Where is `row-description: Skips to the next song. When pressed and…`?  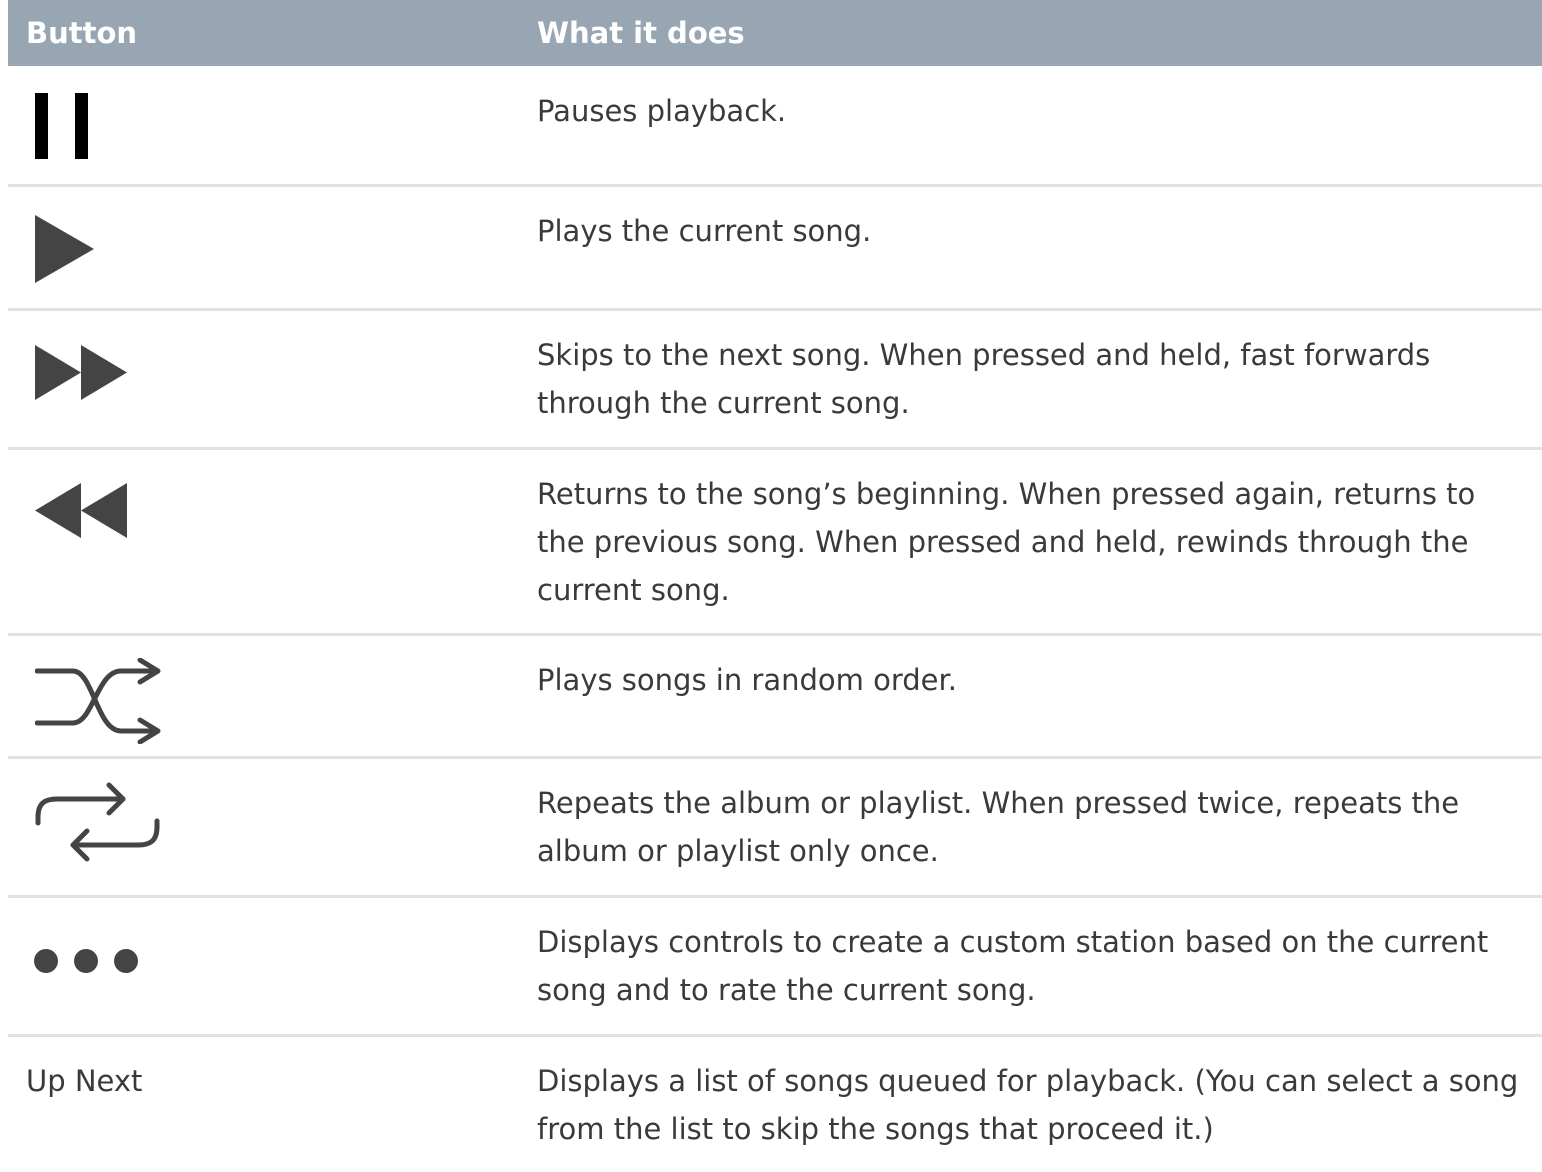
row-description: Skips to the next song. When pressed and… is located at coordinates (984, 379).